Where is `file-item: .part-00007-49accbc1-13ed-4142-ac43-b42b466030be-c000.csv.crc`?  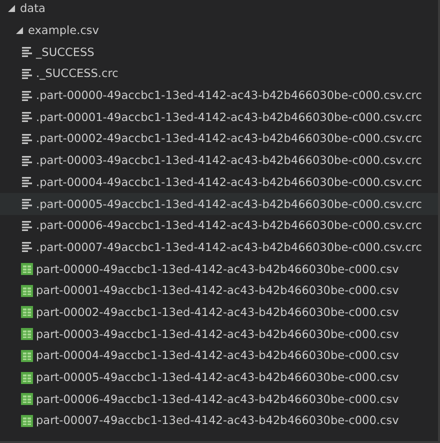 file-item: .part-00007-49accbc1-13ed-4142-ac43-b42b466030be-c000.csv.crc is located at coordinates (219, 247).